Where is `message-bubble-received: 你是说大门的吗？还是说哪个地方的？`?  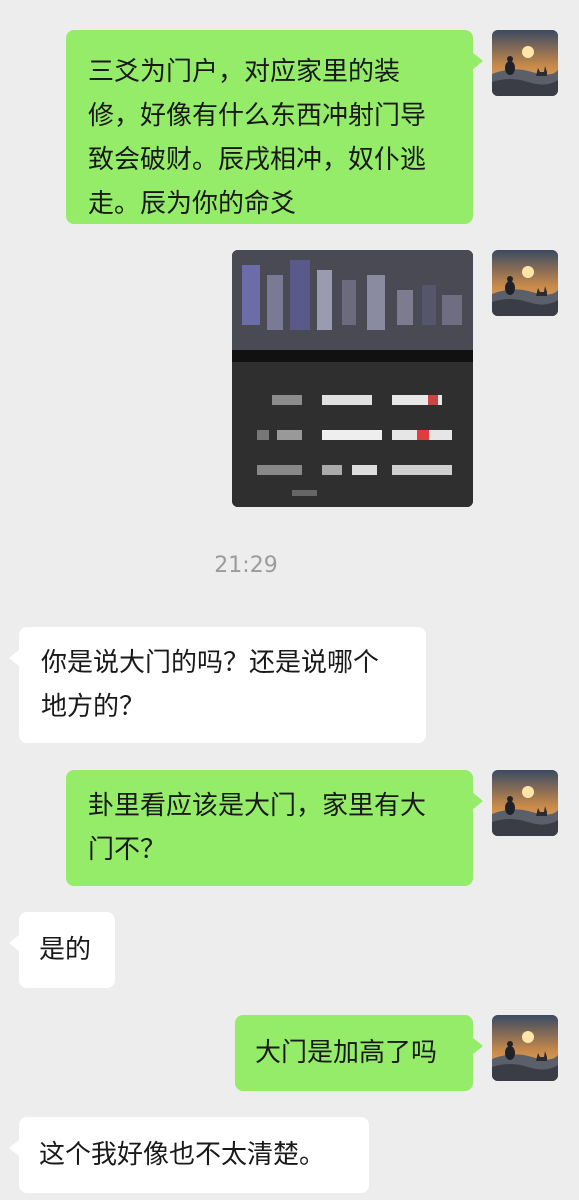 message-bubble-received: 你是说大门的吗？还是说哪个地方的？ is located at coordinates (217, 685).